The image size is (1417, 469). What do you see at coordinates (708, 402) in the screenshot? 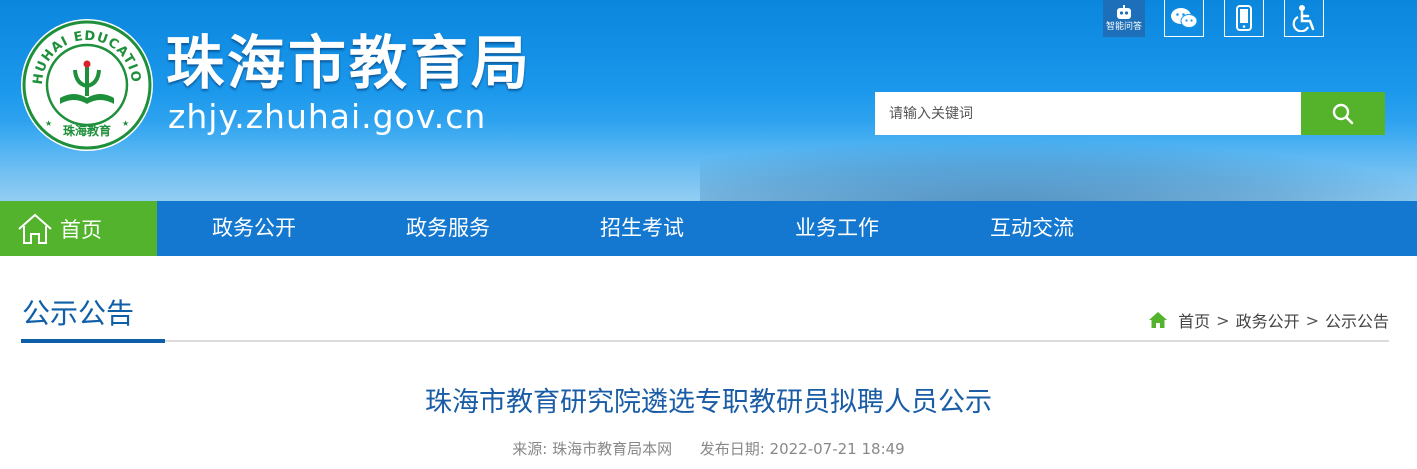
I see `article-title: 珠海市教育研究院遴选专职教研员拟聘人员公示` at bounding box center [708, 402].